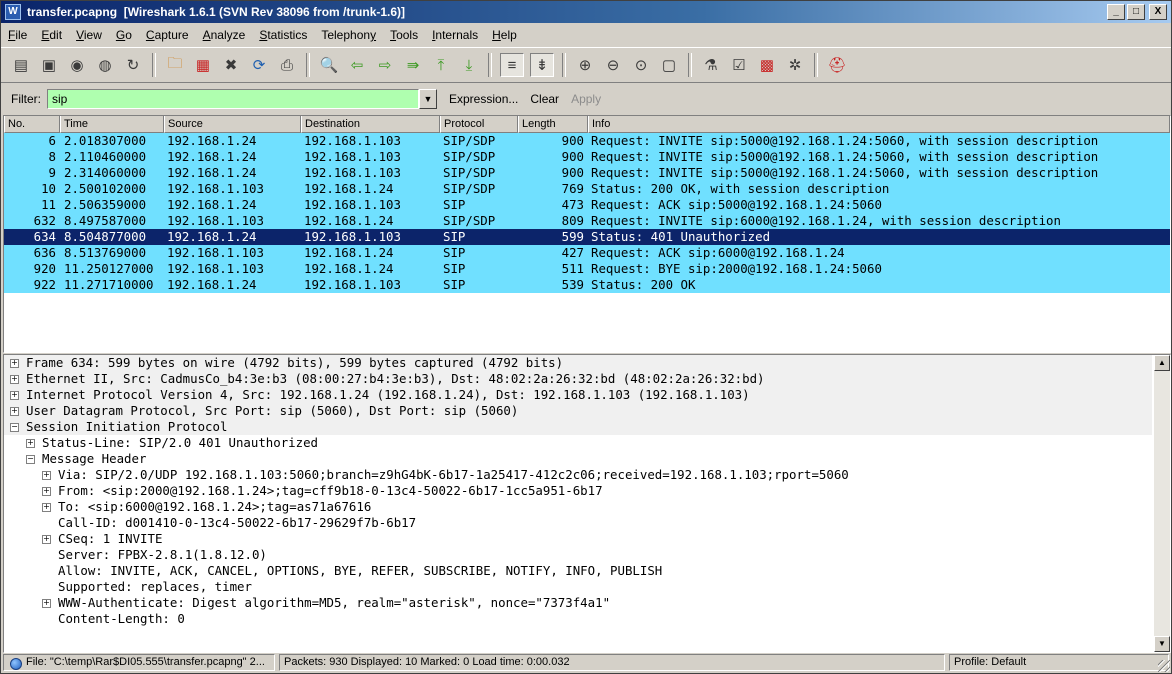  I want to click on interfaces-icon: ▤, so click(21, 65).